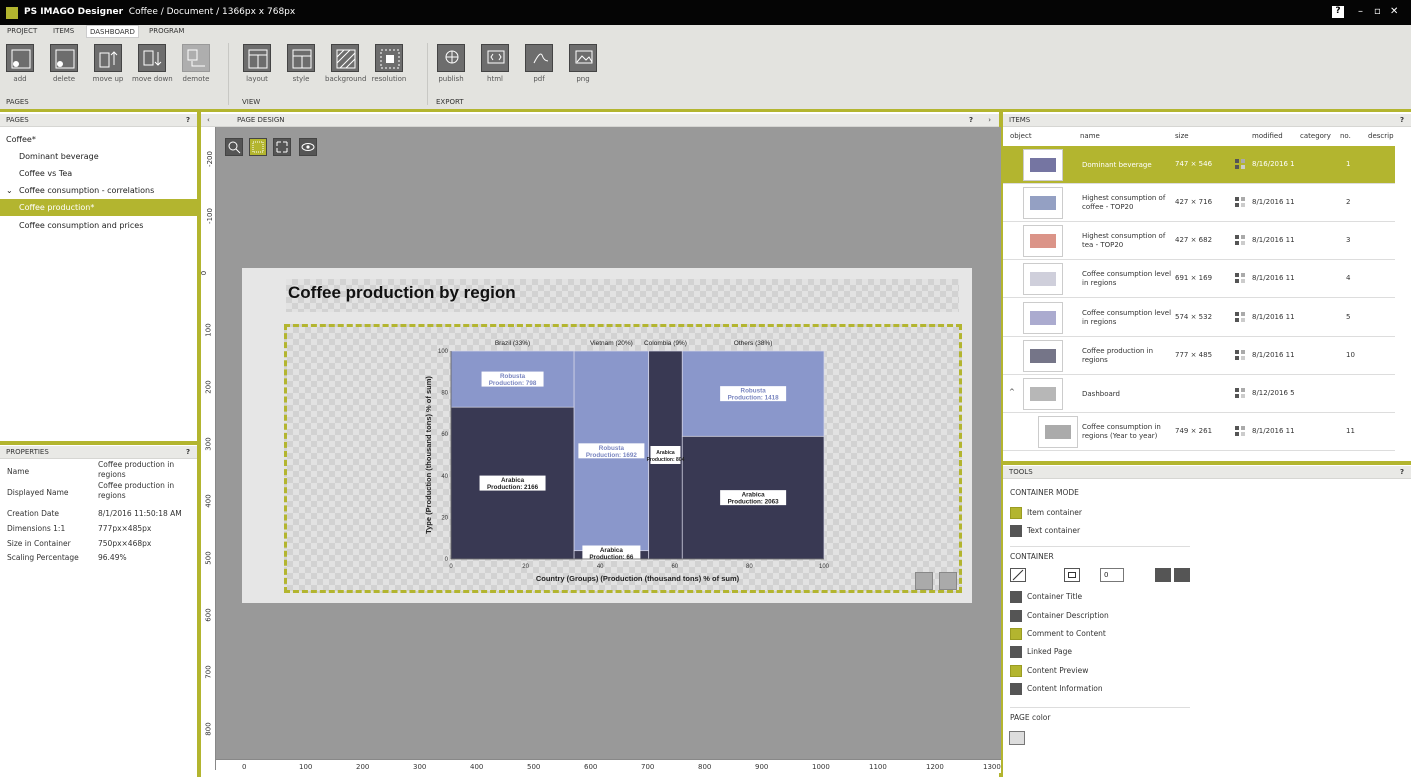  I want to click on page-item-coffee-production: Coffee production*, so click(98, 207).